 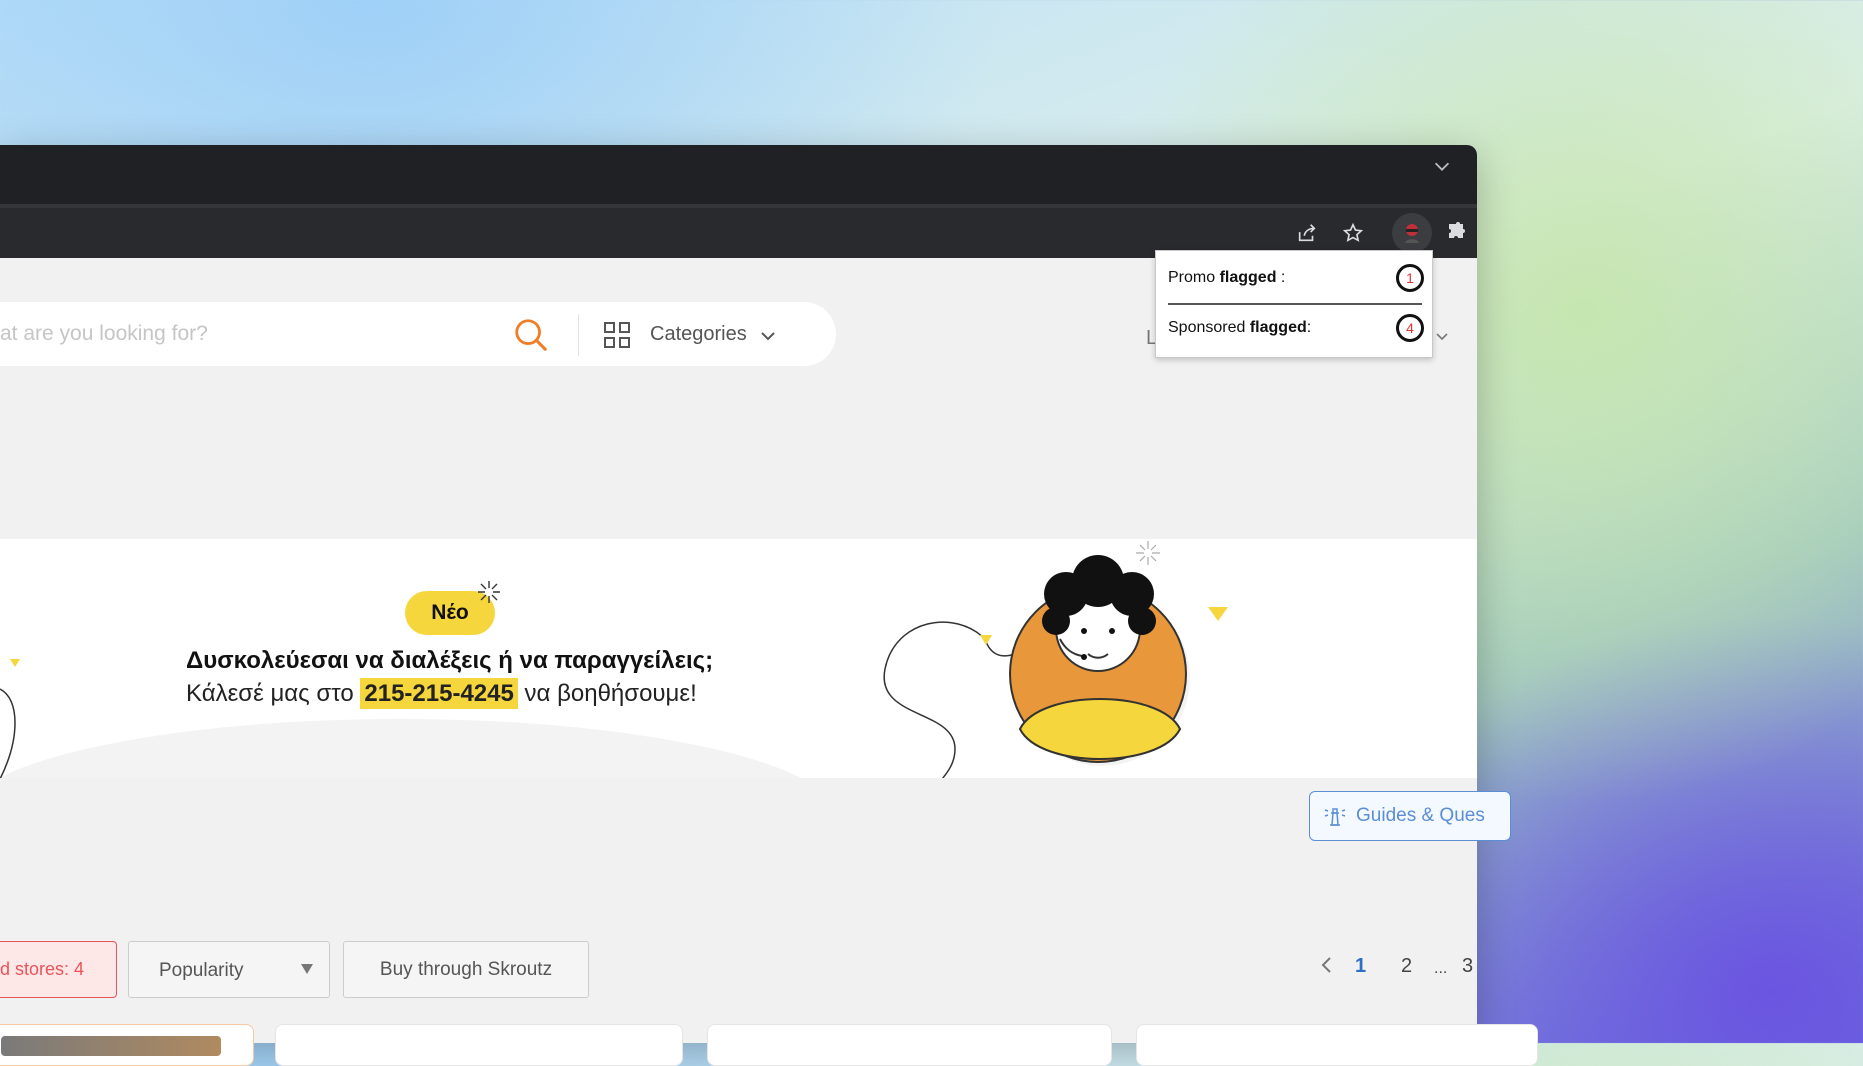 What do you see at coordinates (531, 335) in the screenshot?
I see `search-icon` at bounding box center [531, 335].